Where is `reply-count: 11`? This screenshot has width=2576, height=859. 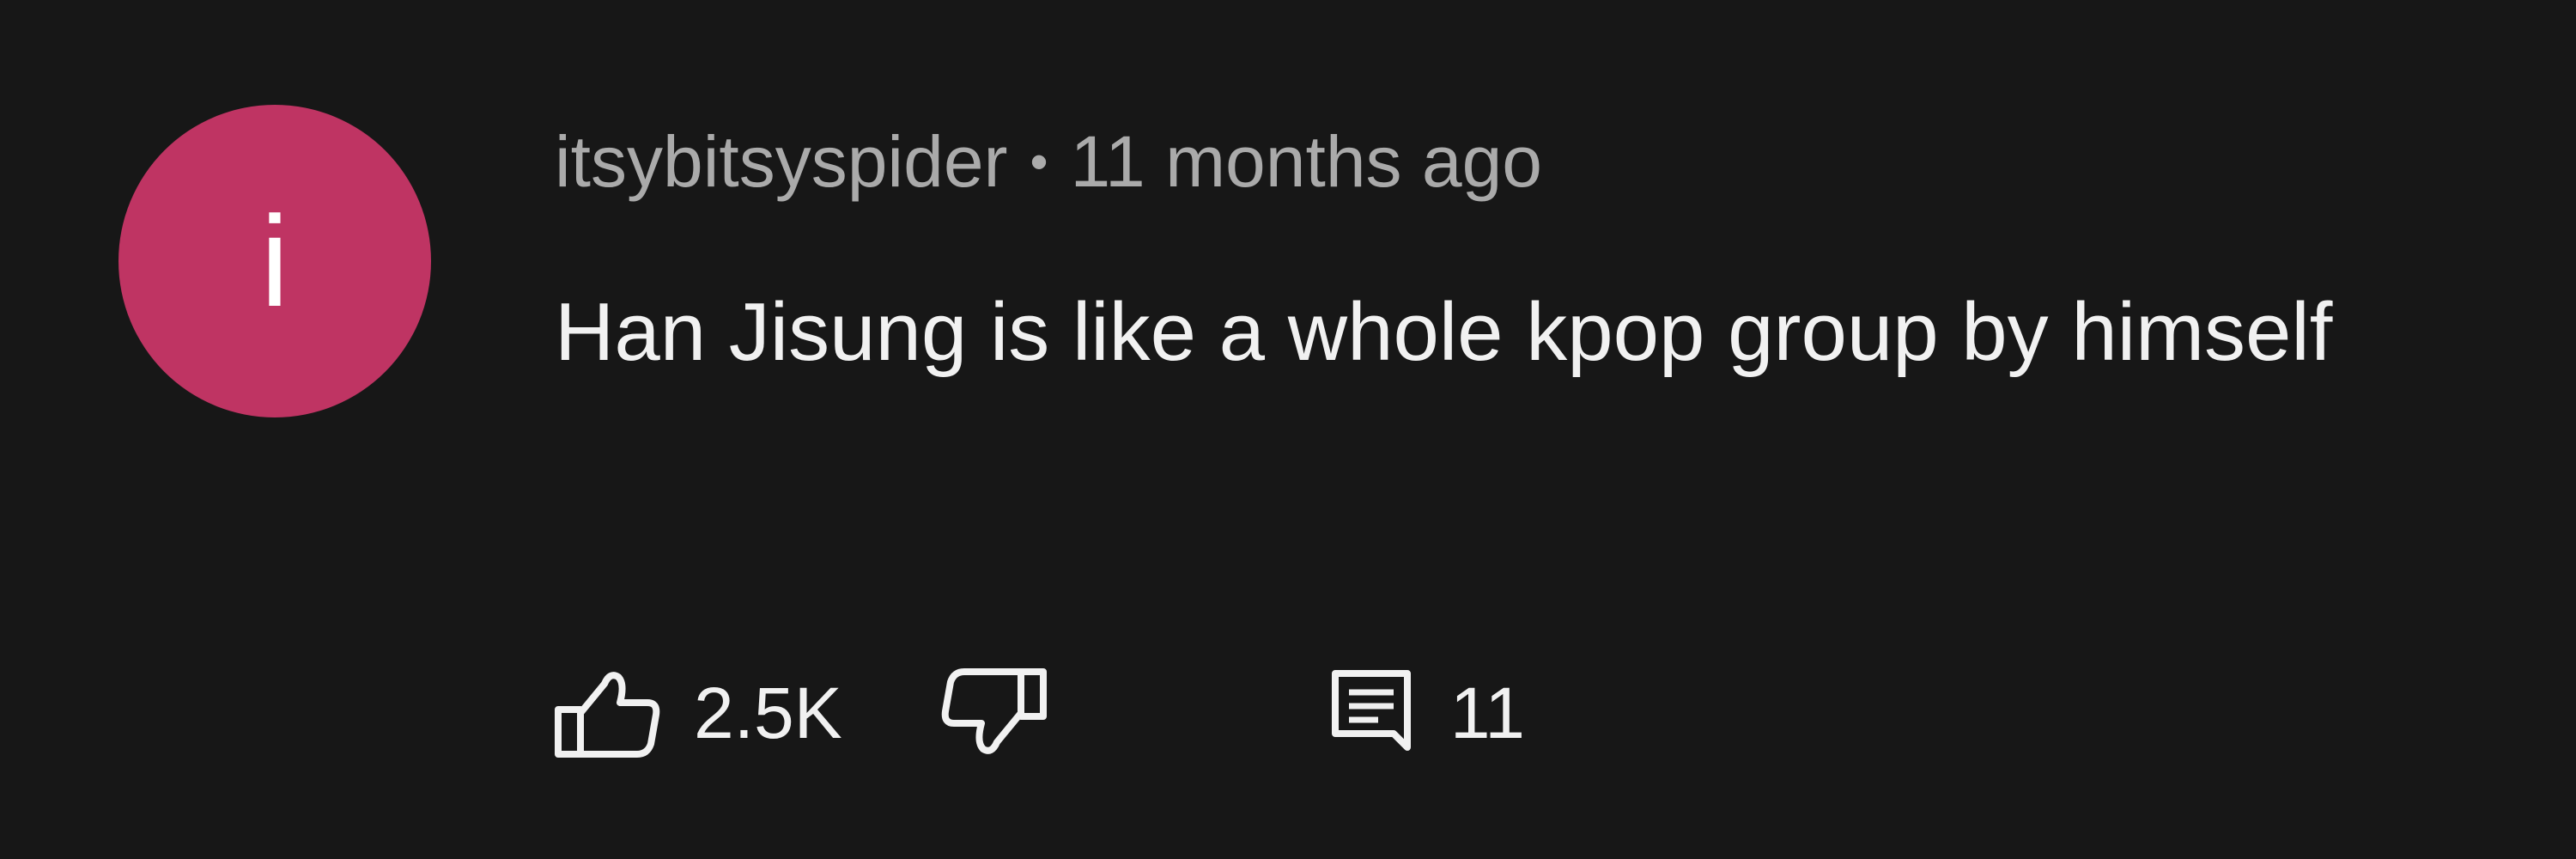
reply-count: 11 is located at coordinates (1488, 712).